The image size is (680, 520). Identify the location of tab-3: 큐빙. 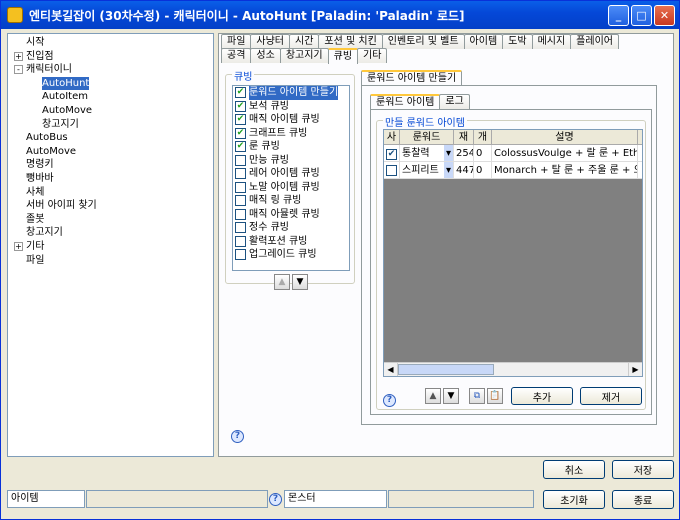
(343, 56).